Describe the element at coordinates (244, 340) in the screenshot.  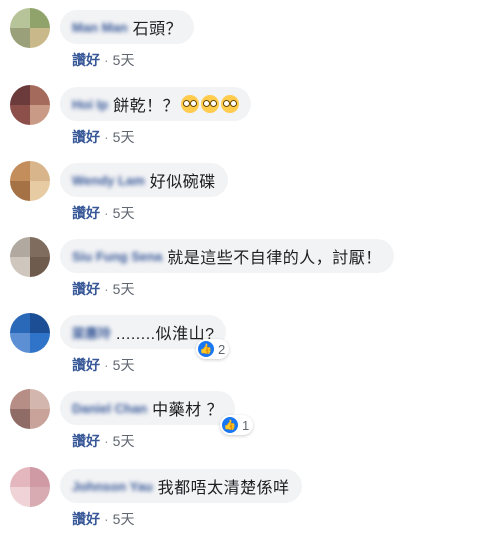
I see `comment-item: 梁惠玲 ........似淮山? 👍 2 讚好 · 5天` at that location.